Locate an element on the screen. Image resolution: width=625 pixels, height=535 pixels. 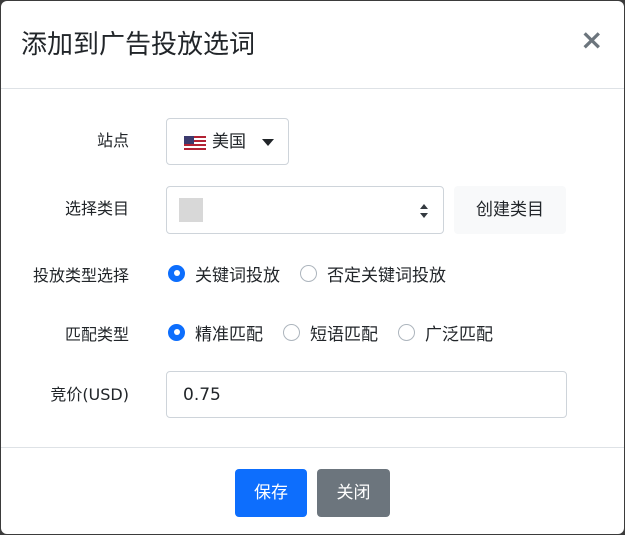
radio-exact-match: 精准匹配 is located at coordinates (215, 332).